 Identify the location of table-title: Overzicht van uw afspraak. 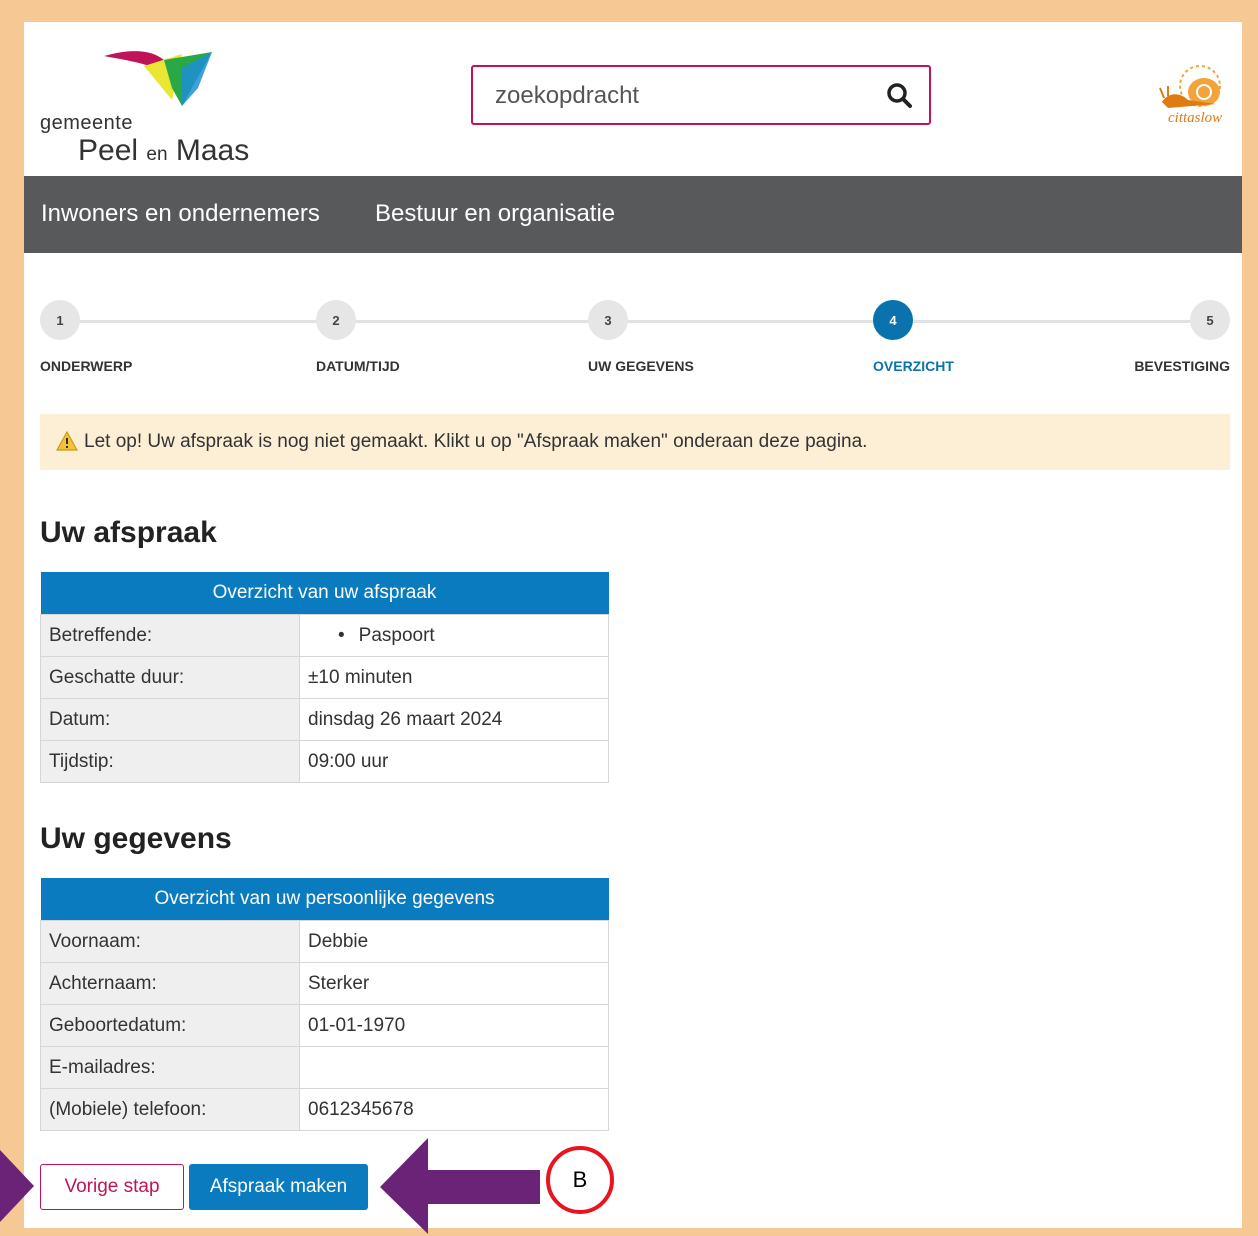
(324, 593).